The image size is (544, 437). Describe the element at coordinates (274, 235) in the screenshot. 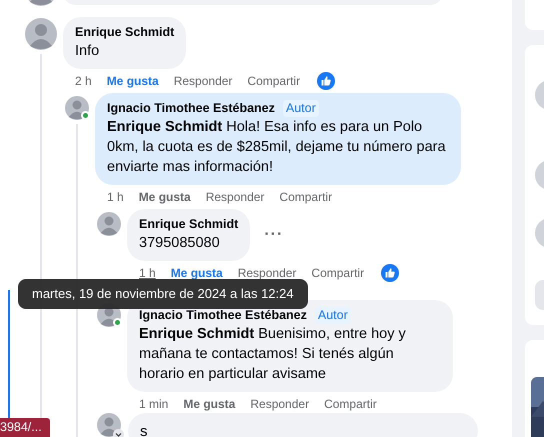

I see `more-options-button: ···` at that location.